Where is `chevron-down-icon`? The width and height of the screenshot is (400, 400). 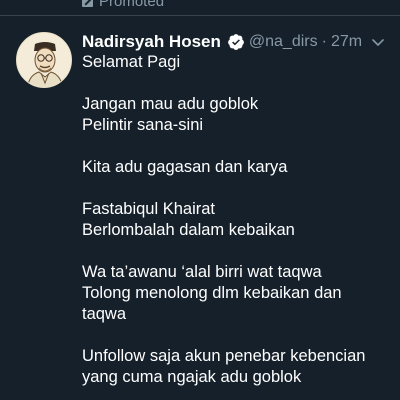 chevron-down-icon is located at coordinates (378, 42).